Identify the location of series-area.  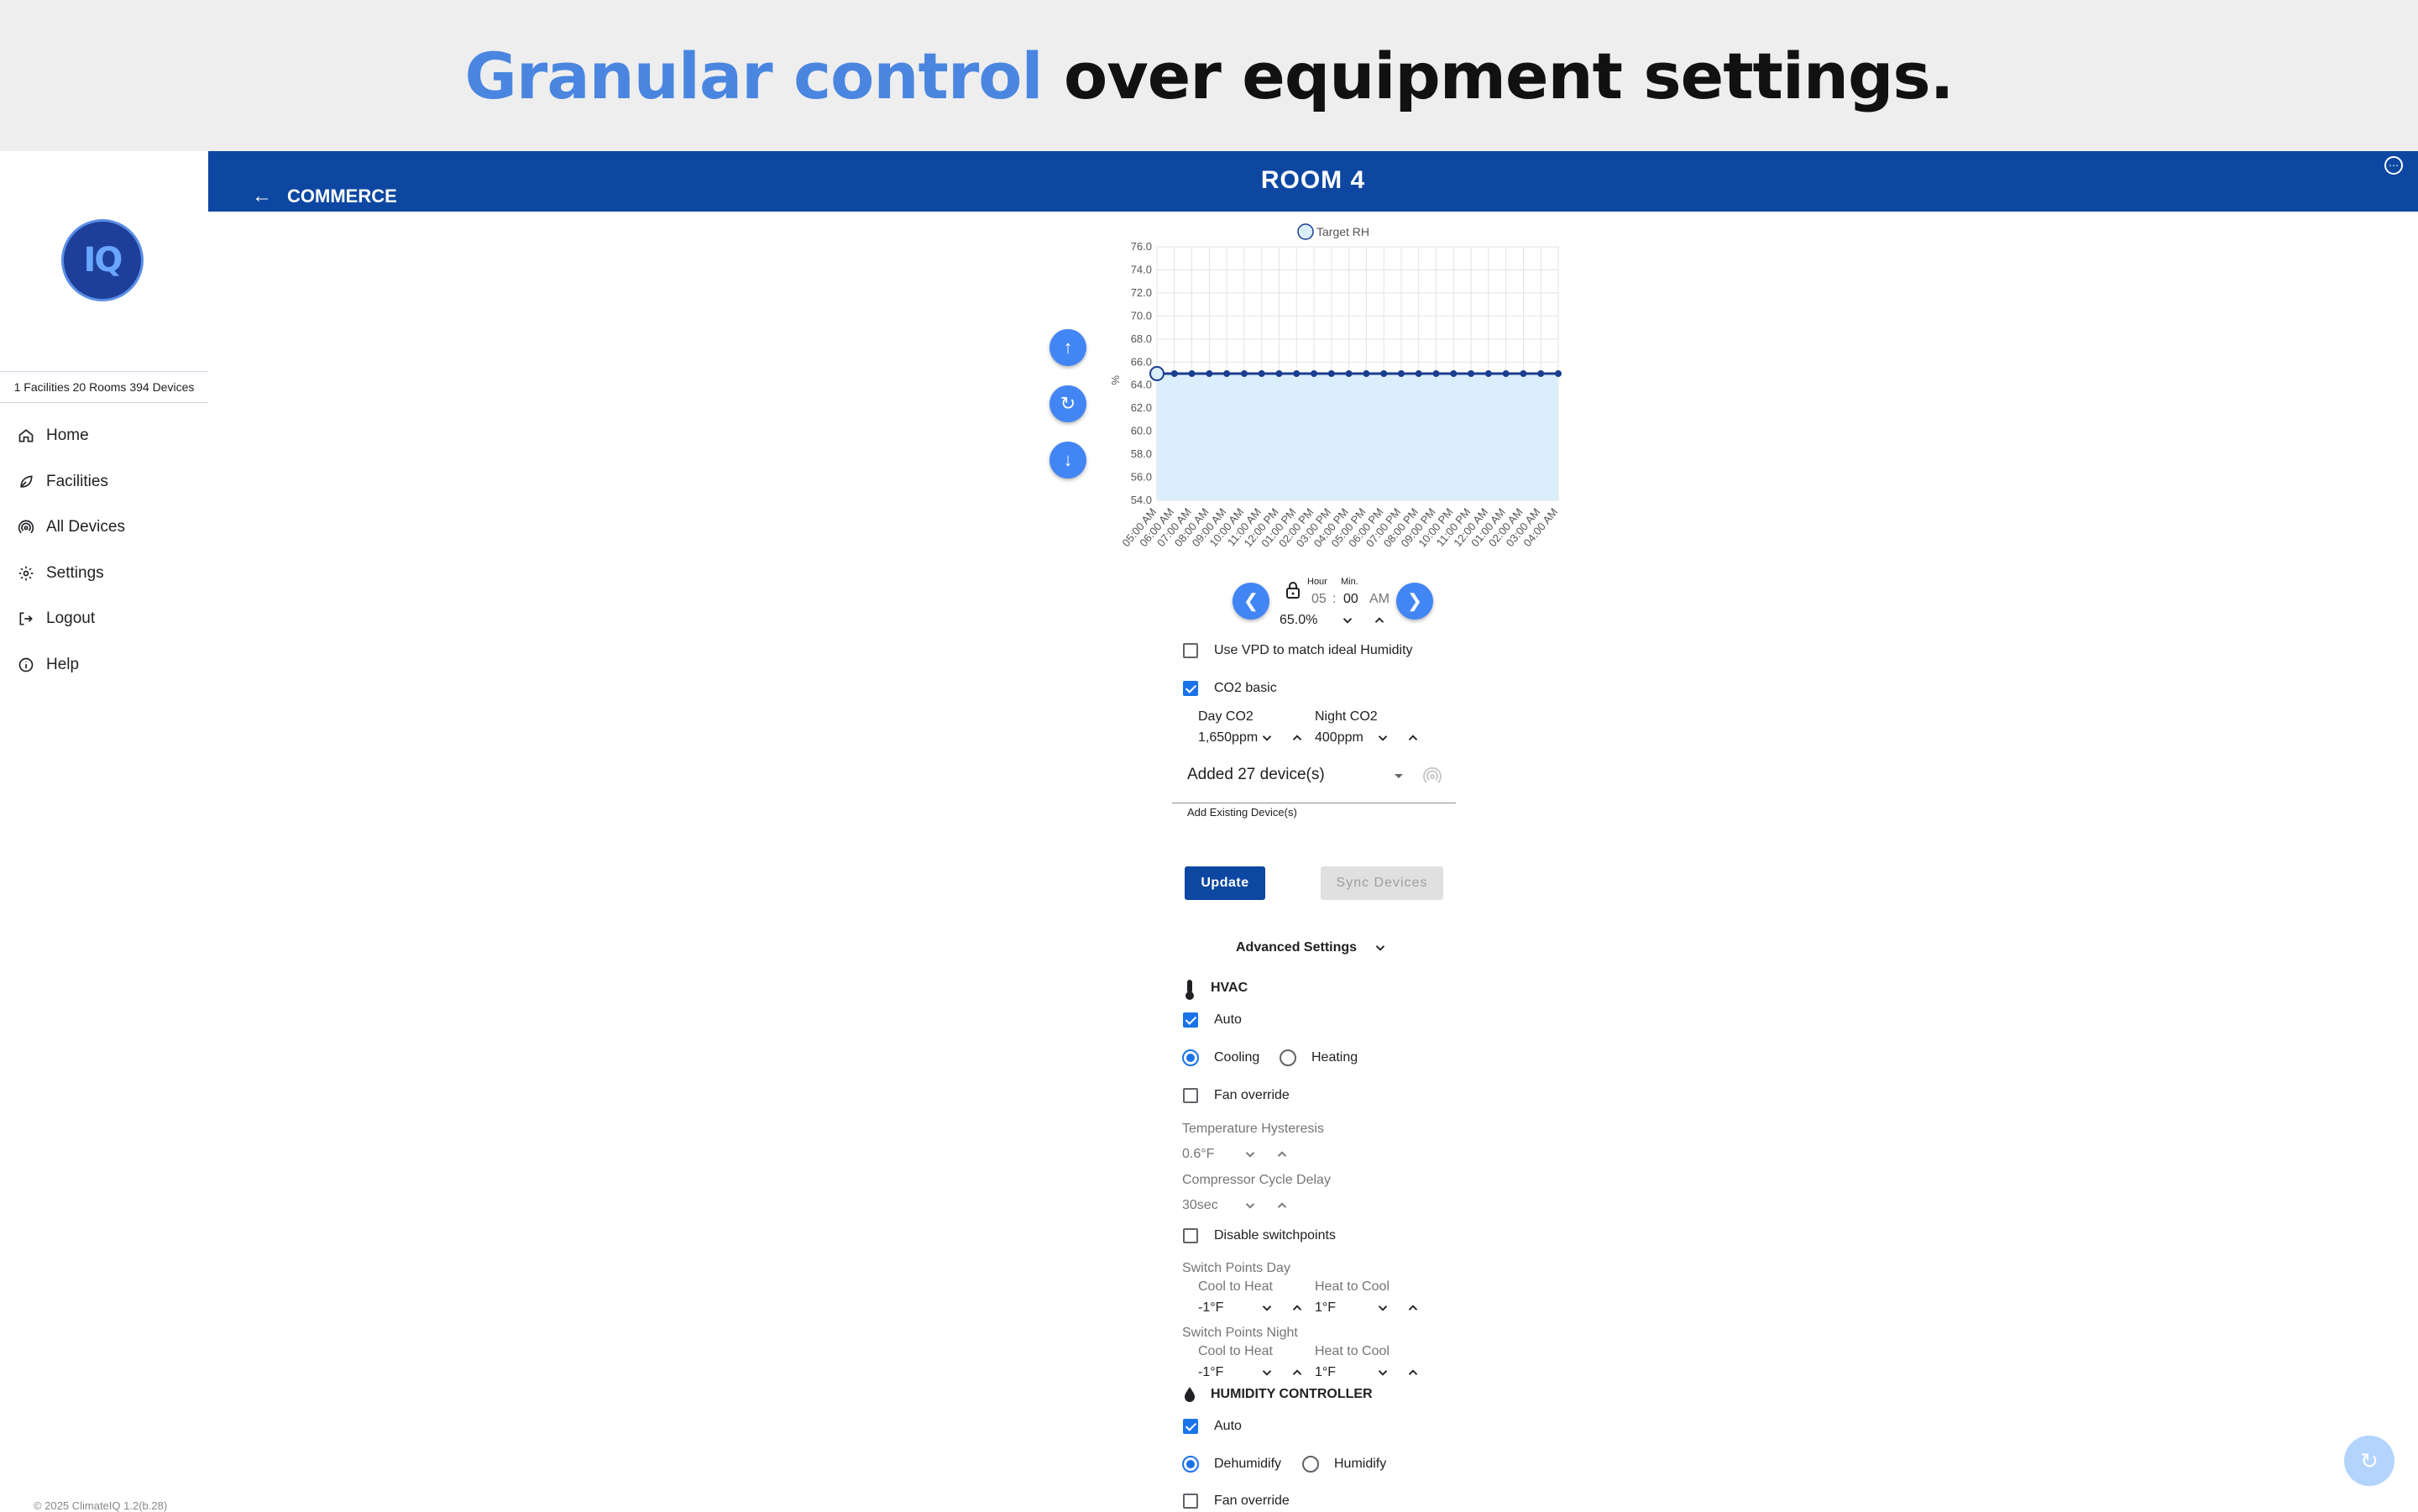
(1357, 437).